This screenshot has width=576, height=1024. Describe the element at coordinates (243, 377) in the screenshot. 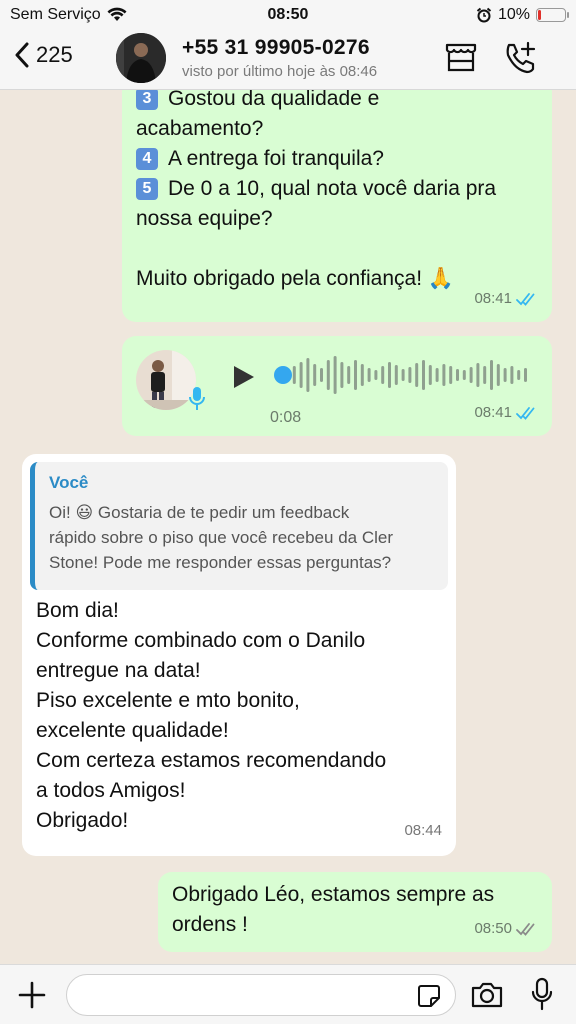

I see `play-icon` at that location.